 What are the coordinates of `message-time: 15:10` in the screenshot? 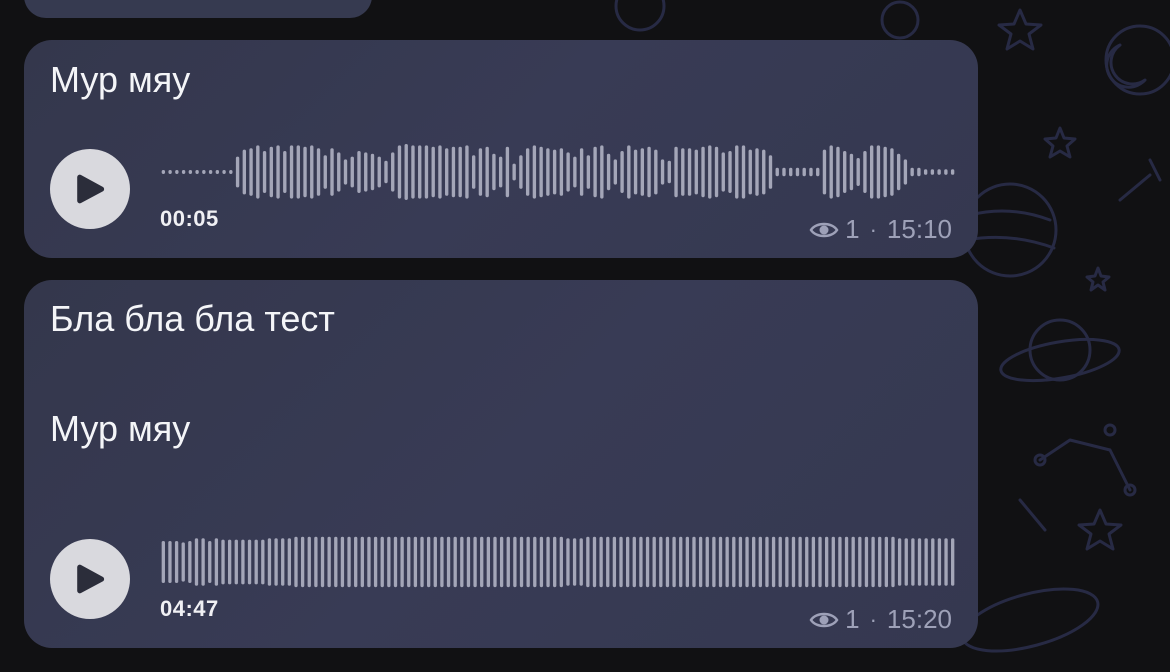 It's located at (919, 229).